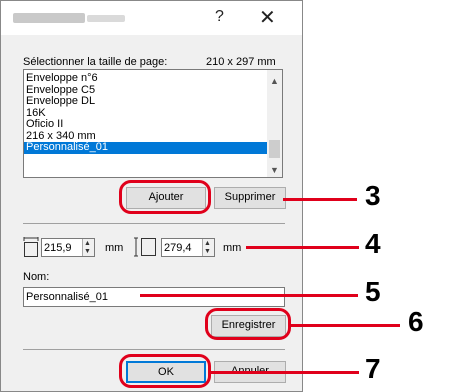 The width and height of the screenshot is (453, 392). Describe the element at coordinates (274, 123) in the screenshot. I see `list-scrollbar: ▲ ▼` at that location.